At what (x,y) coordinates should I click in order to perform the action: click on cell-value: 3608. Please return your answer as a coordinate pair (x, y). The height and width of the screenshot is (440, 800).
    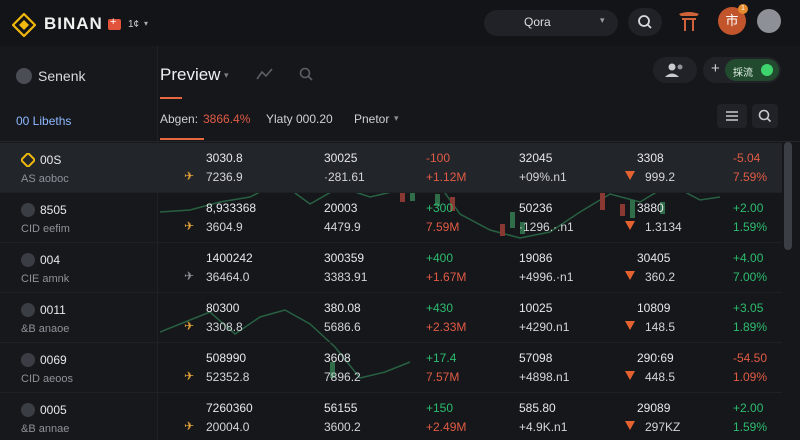
    Looking at the image, I should click on (337, 358).